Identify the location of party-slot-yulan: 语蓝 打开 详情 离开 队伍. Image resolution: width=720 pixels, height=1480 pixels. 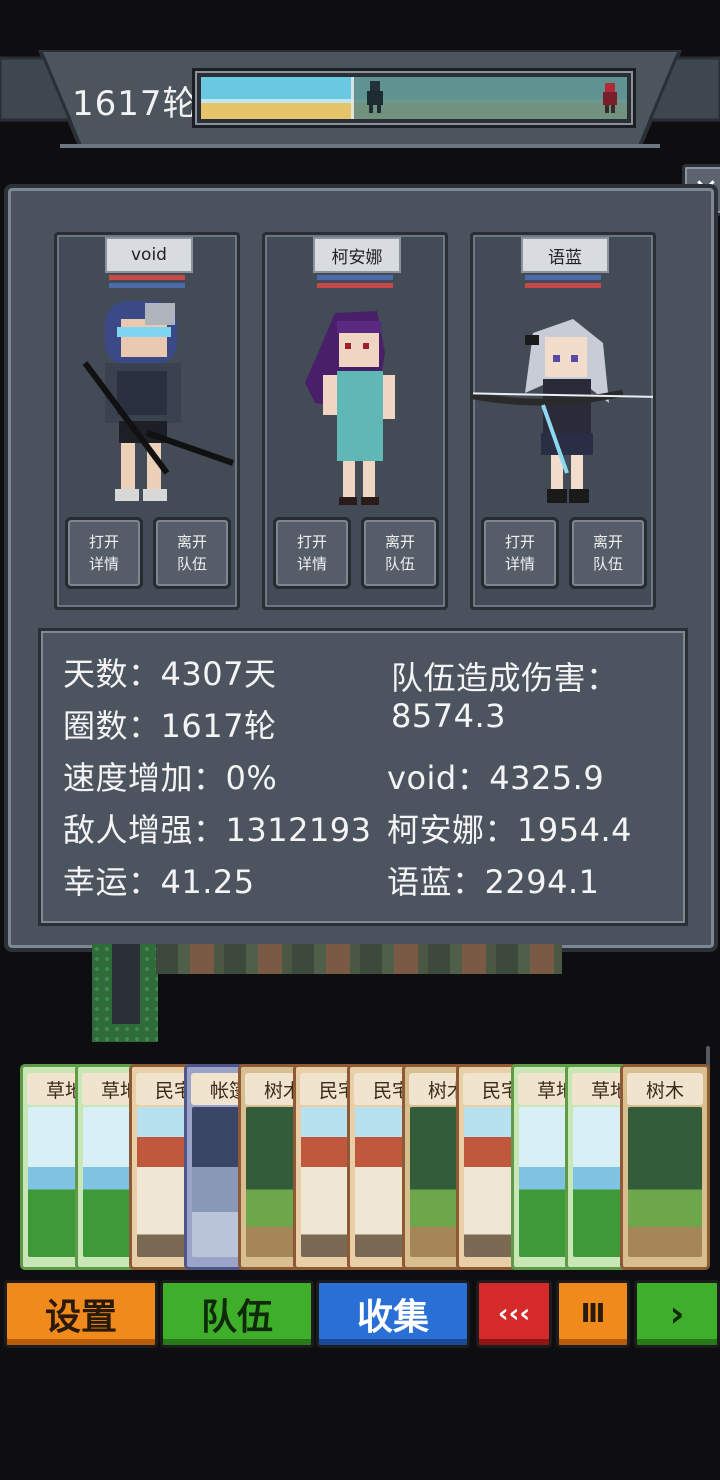
(563, 421).